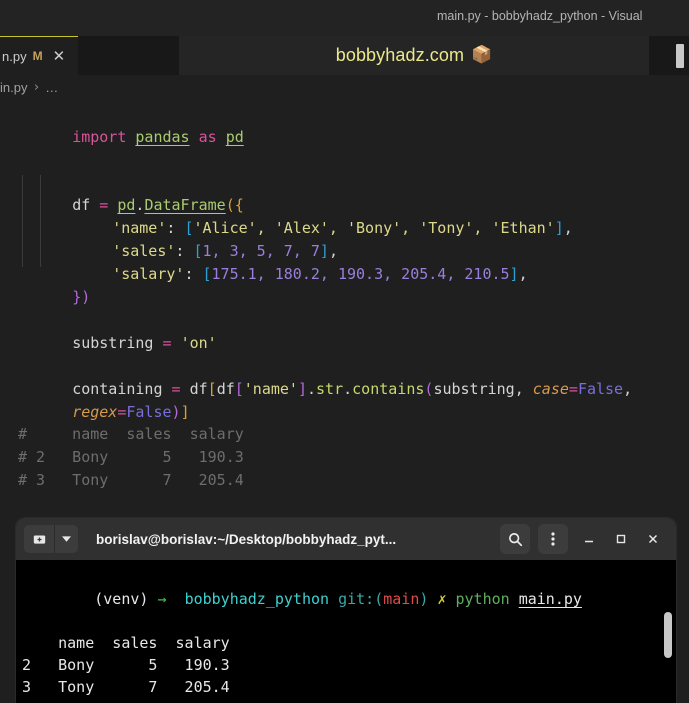  I want to click on key-name: 'name', so click(270, 389).